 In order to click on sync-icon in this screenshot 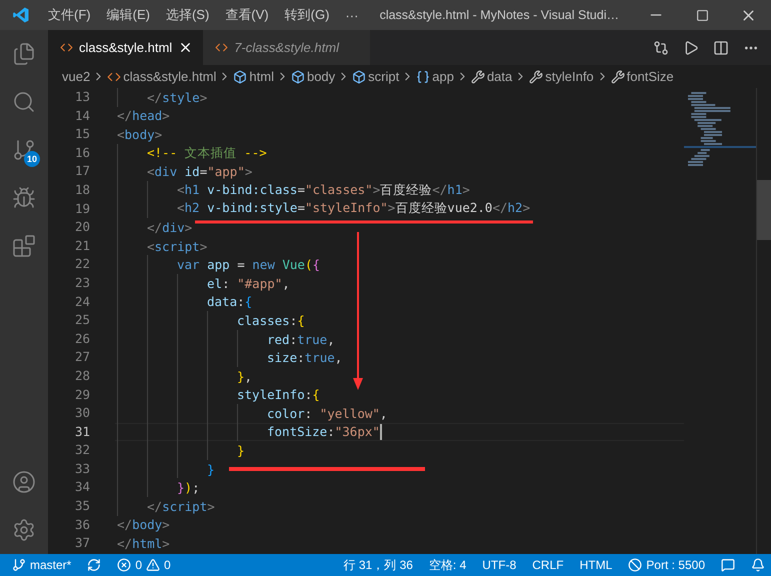, I will do `click(94, 565)`.